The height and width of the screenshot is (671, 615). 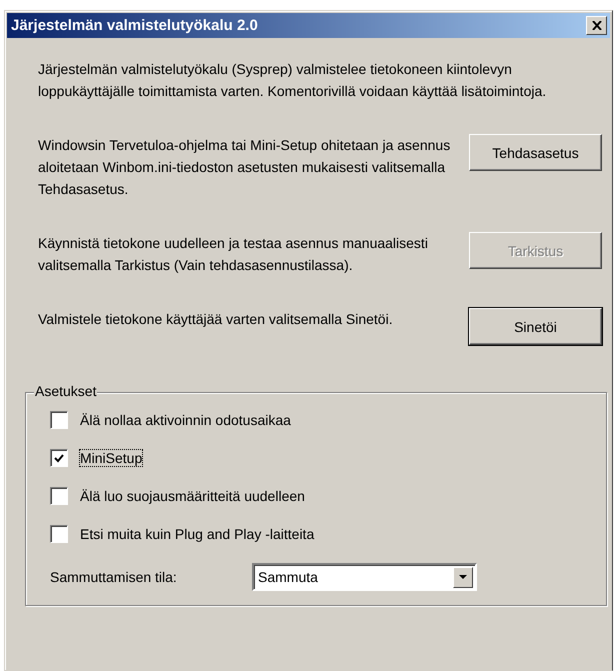 I want to click on dropdown-button, so click(x=463, y=577).